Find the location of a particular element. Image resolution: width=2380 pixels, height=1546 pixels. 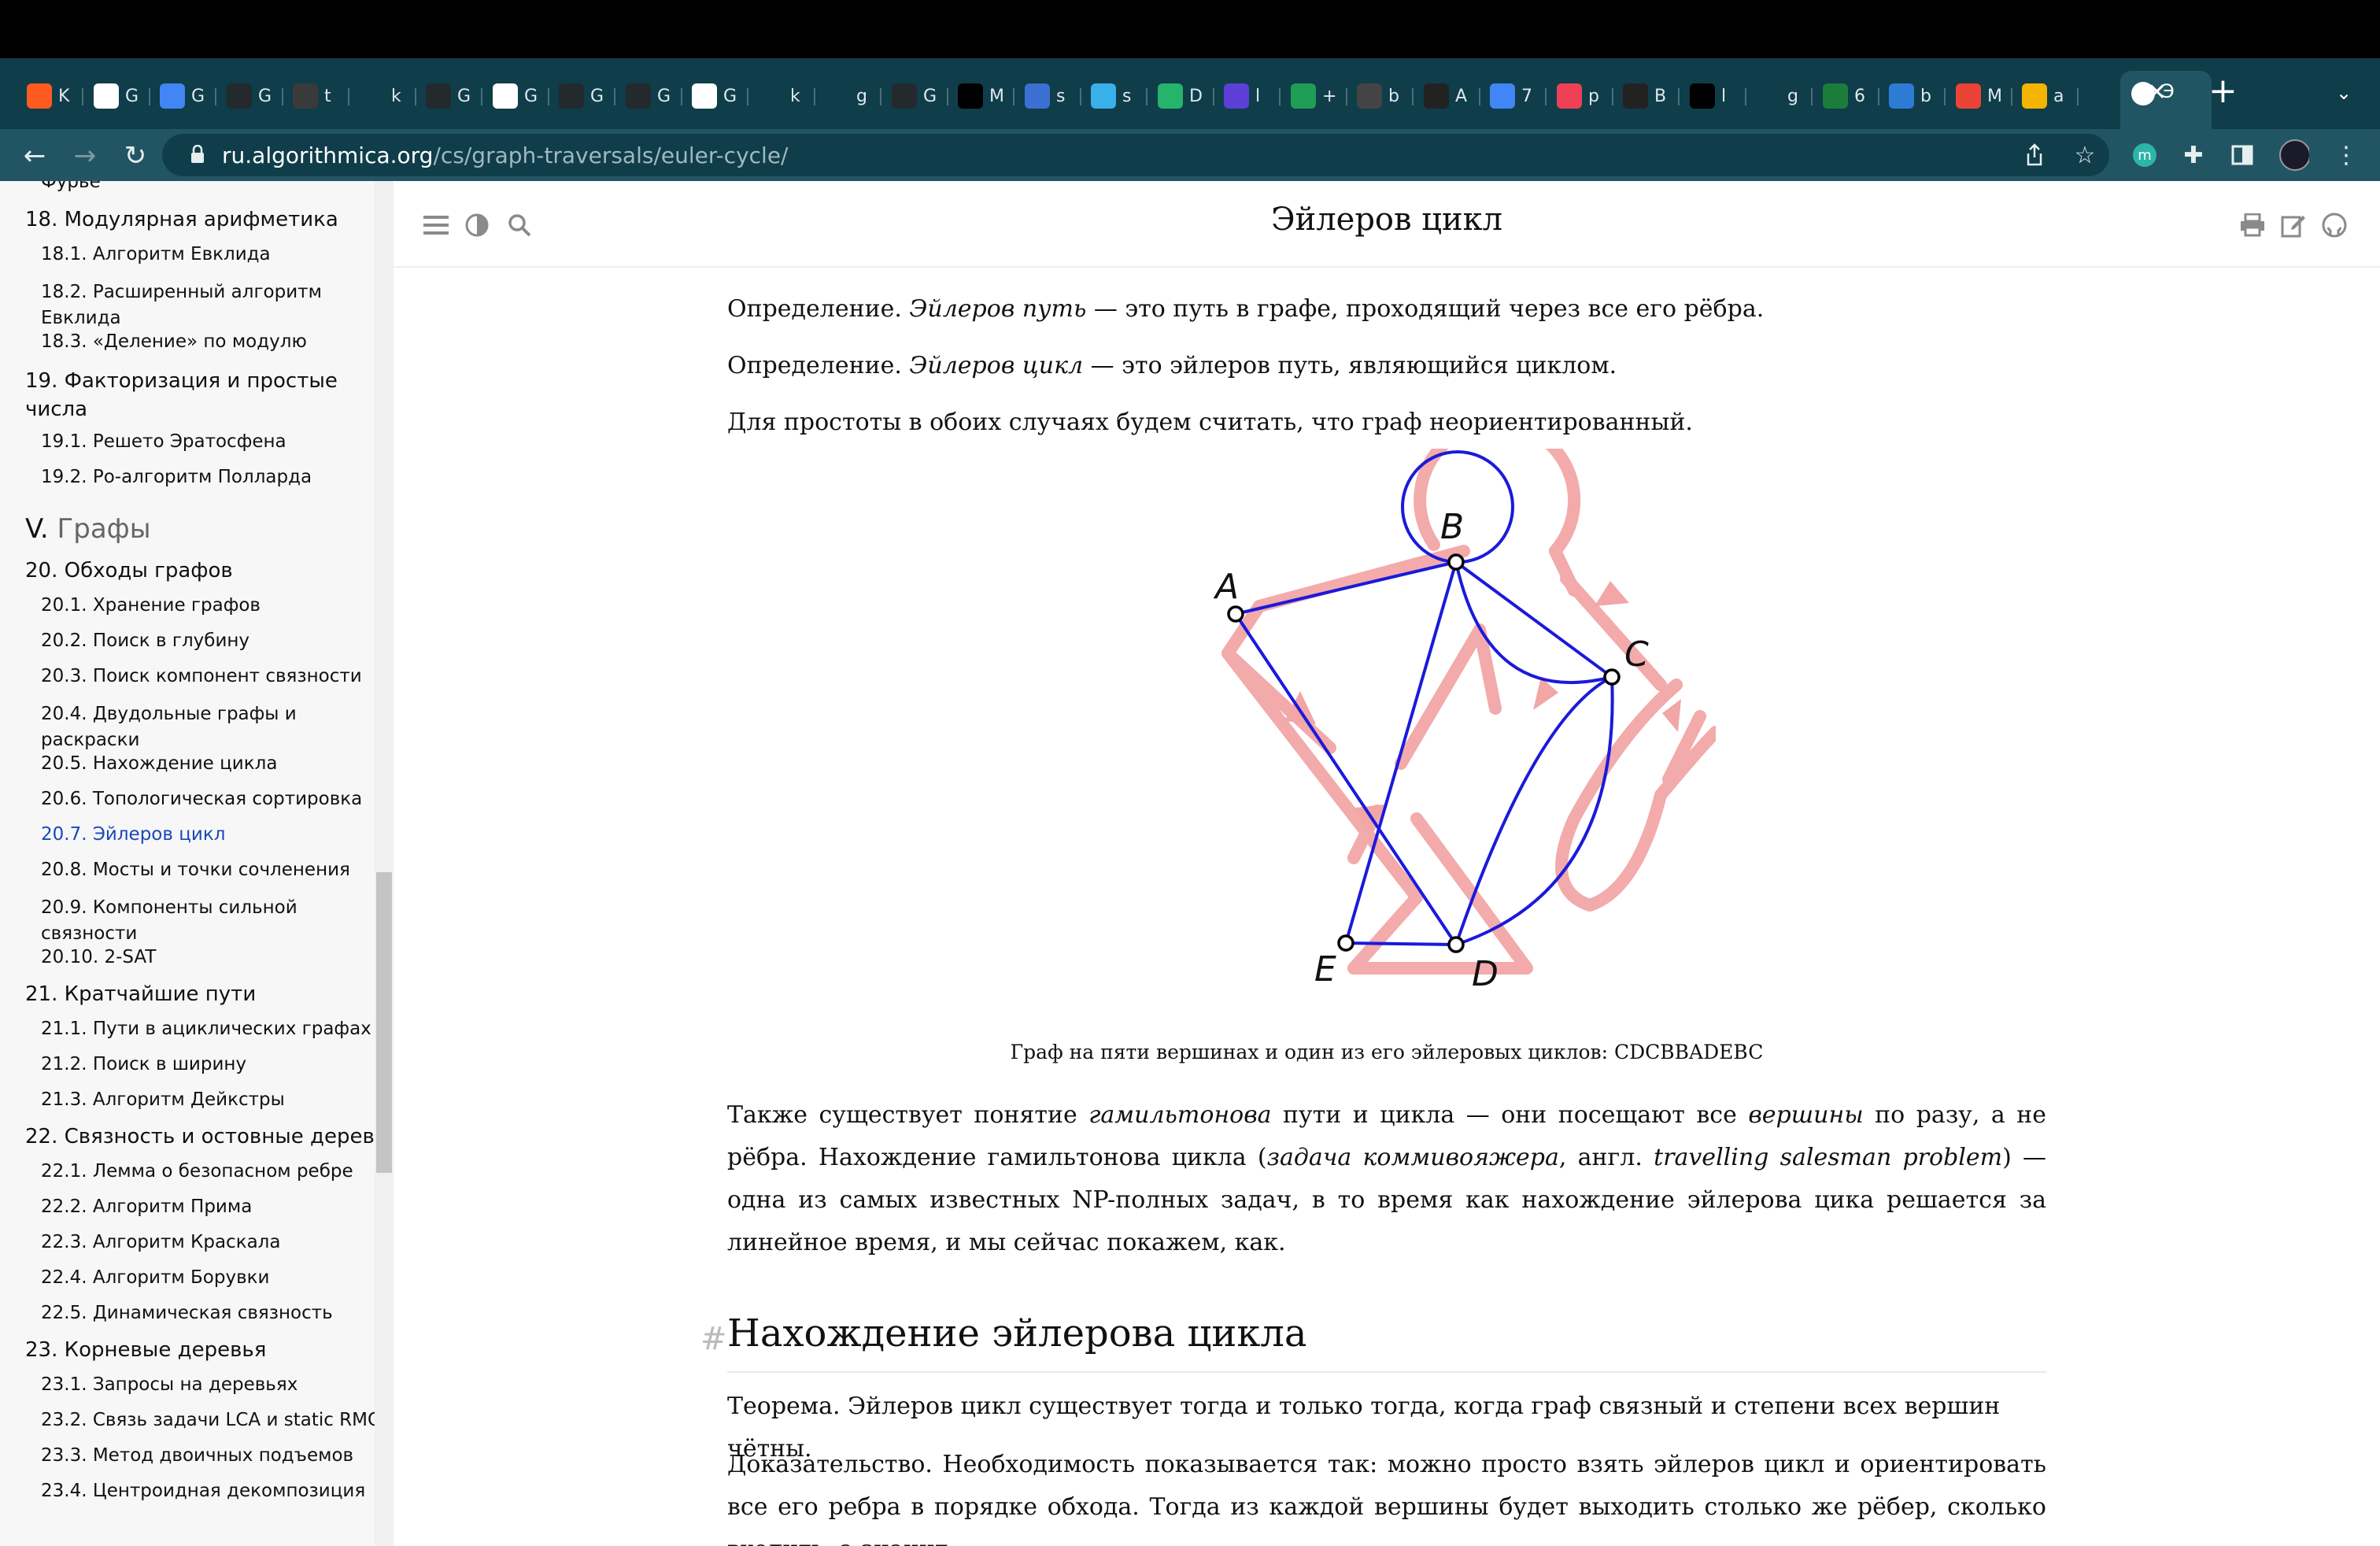

print-icon is located at coordinates (2252, 225).